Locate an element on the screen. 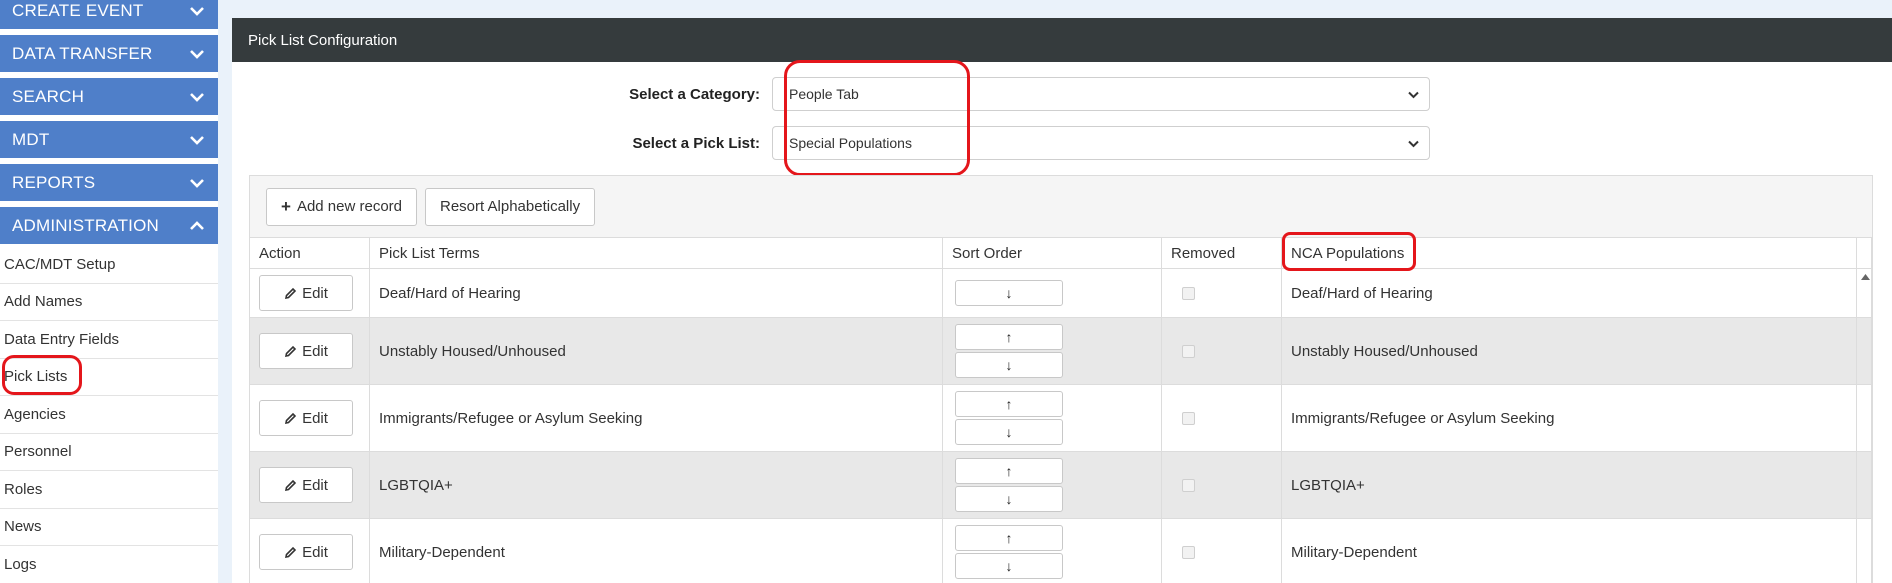 This screenshot has width=1892, height=583. sidebar-item-label: Data Entry Fields is located at coordinates (62, 339).